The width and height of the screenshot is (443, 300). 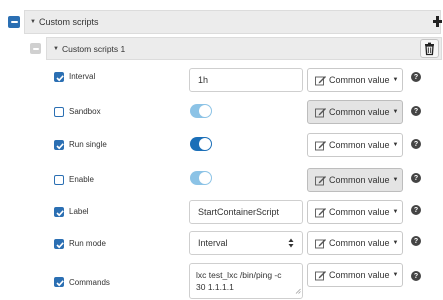 I want to click on common-value-button-commands: Common value ▼, so click(x=355, y=275).